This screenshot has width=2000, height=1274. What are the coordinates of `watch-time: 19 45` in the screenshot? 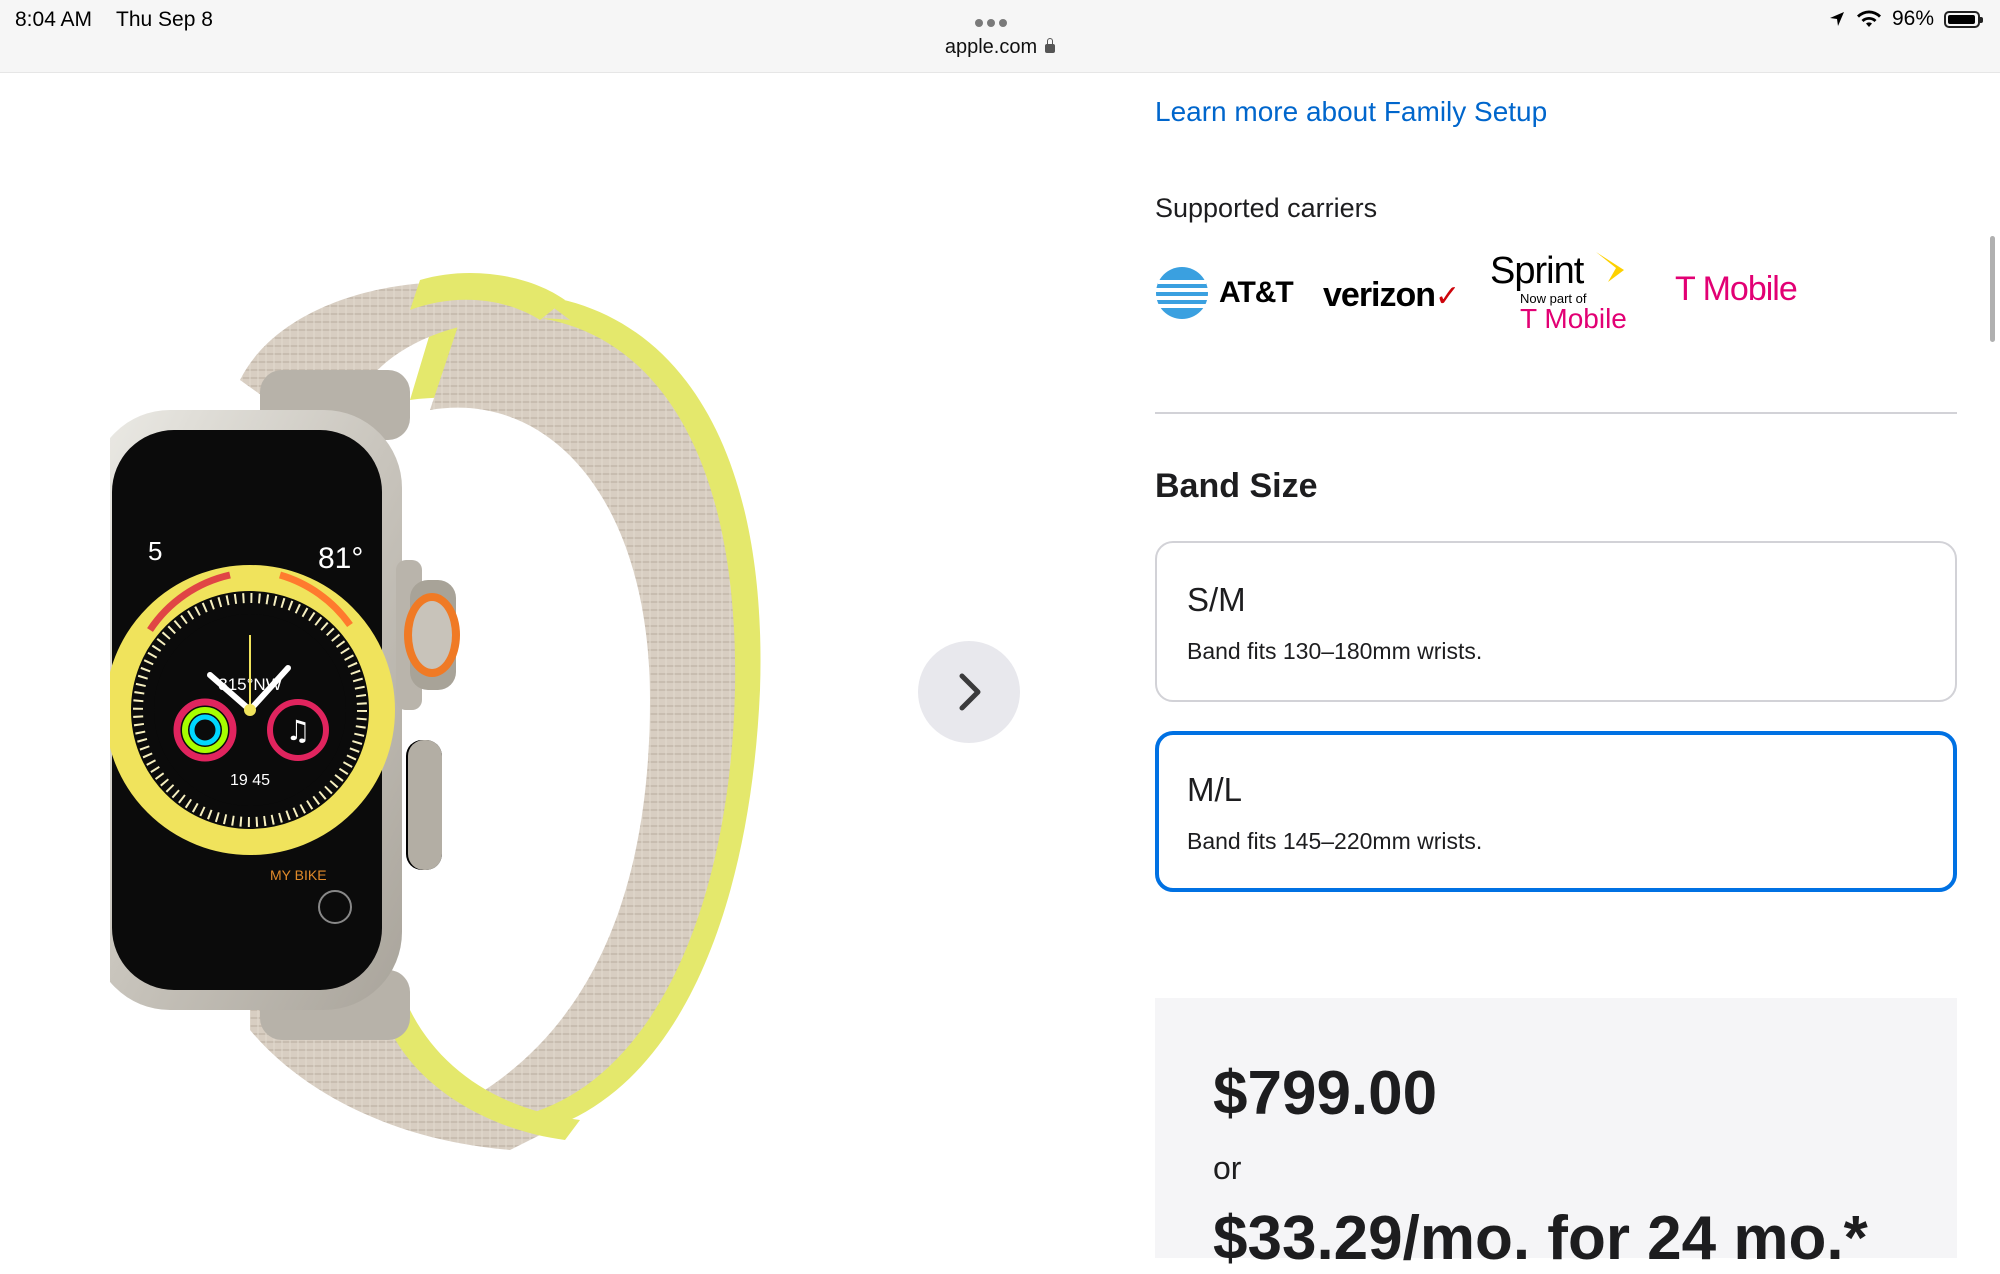 It's located at (250, 780).